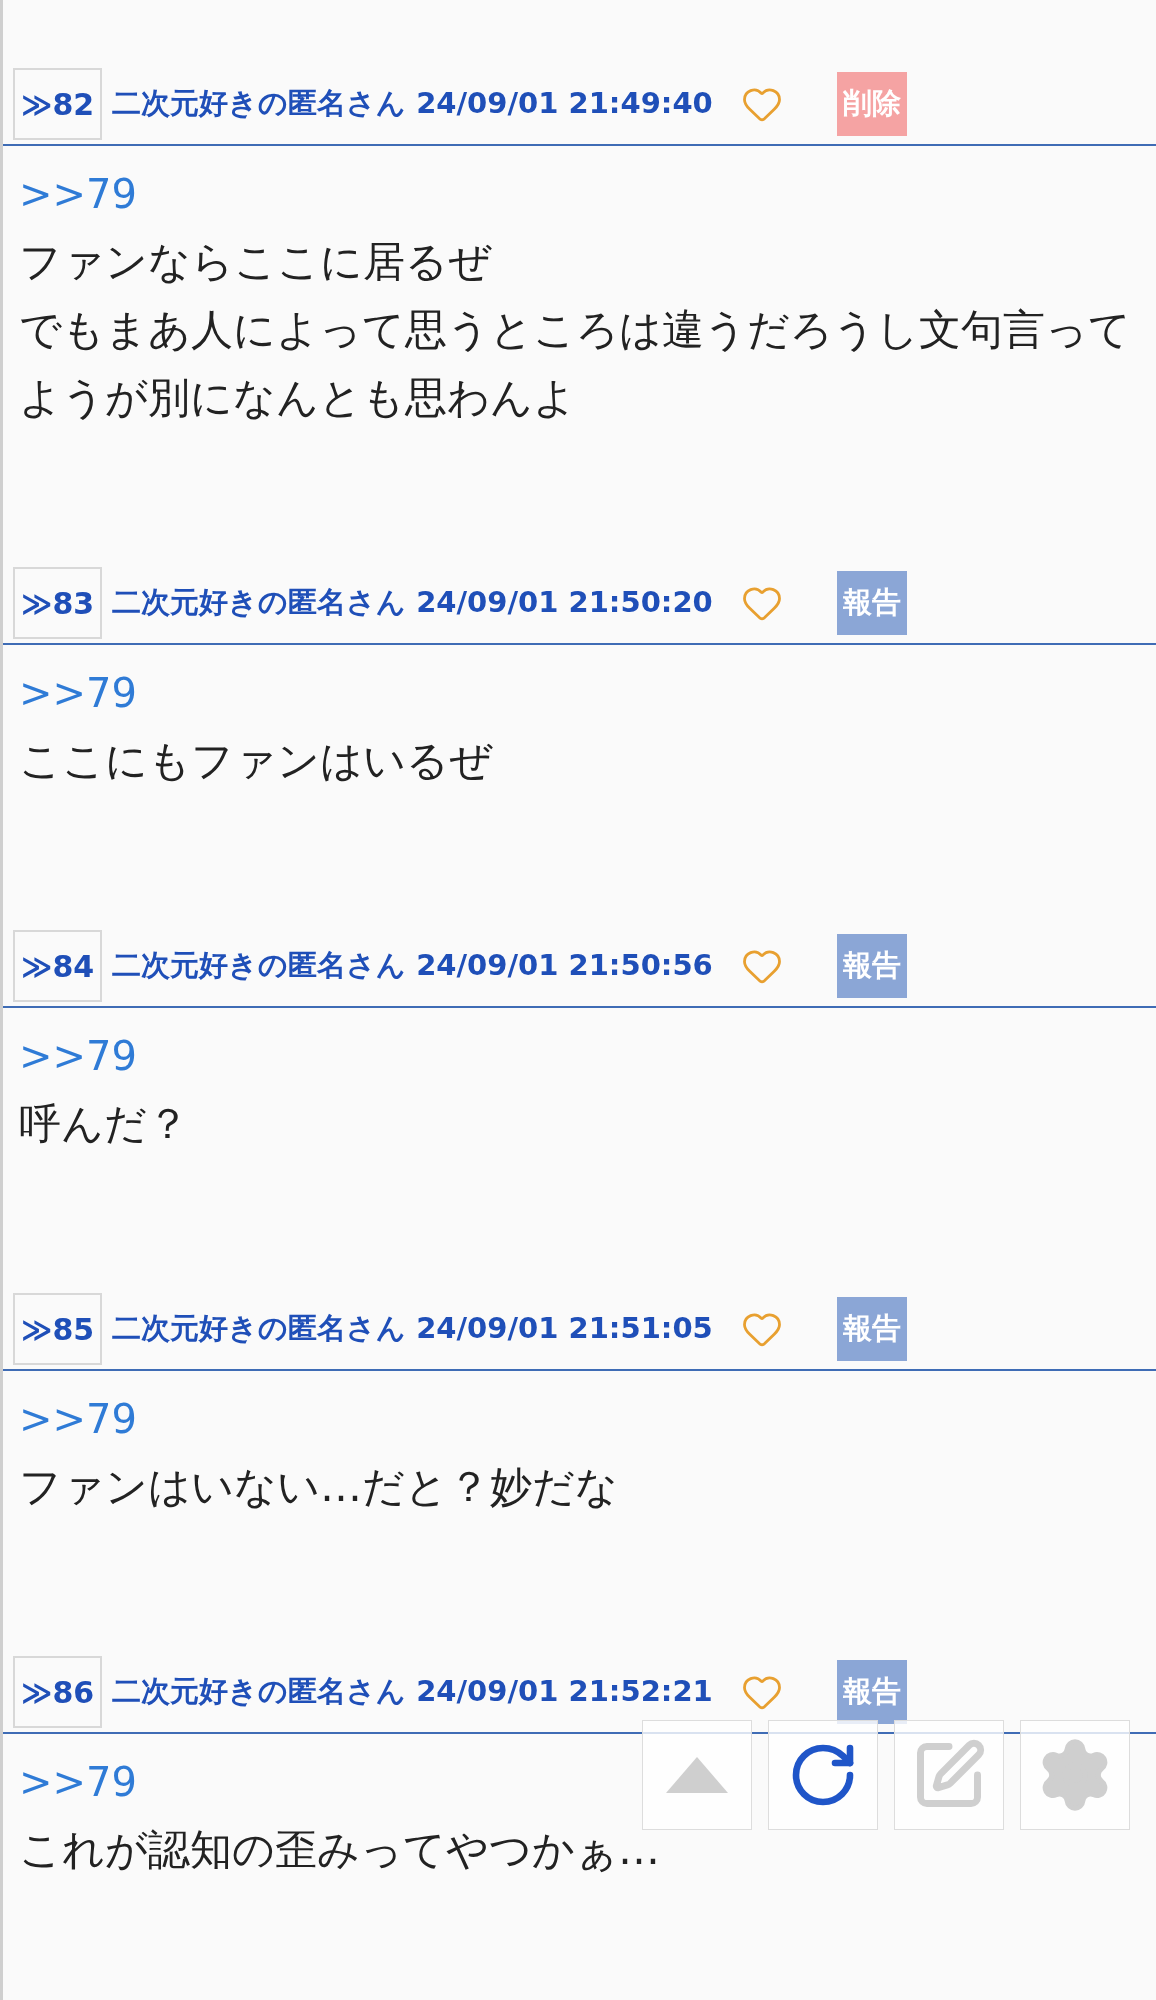 This screenshot has height=2000, width=1156. What do you see at coordinates (564, 603) in the screenshot?
I see `post-date: 24/09/01 21:50:20` at bounding box center [564, 603].